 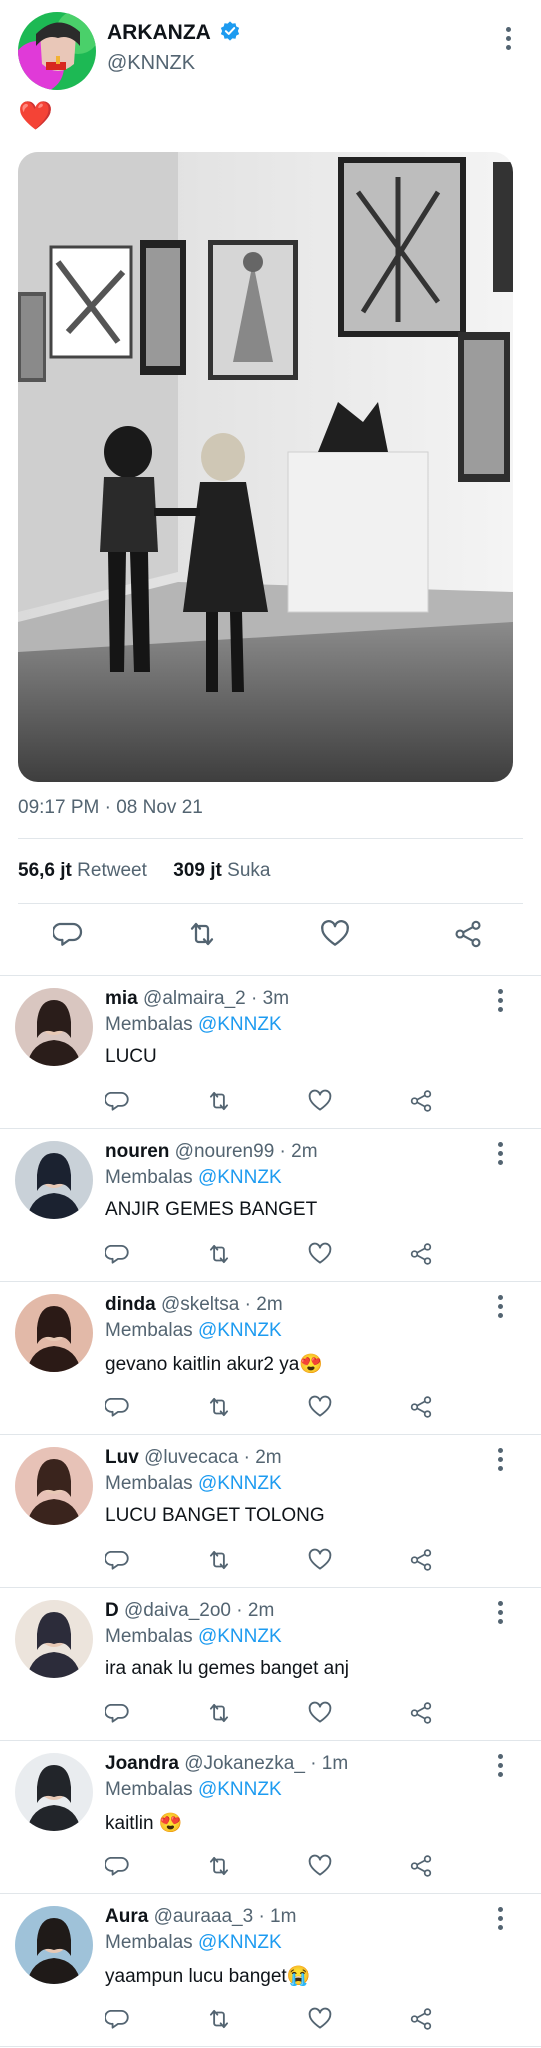 I want to click on tweet-stats: 56,6 jt Retweet 309 jt Suka, so click(x=144, y=871).